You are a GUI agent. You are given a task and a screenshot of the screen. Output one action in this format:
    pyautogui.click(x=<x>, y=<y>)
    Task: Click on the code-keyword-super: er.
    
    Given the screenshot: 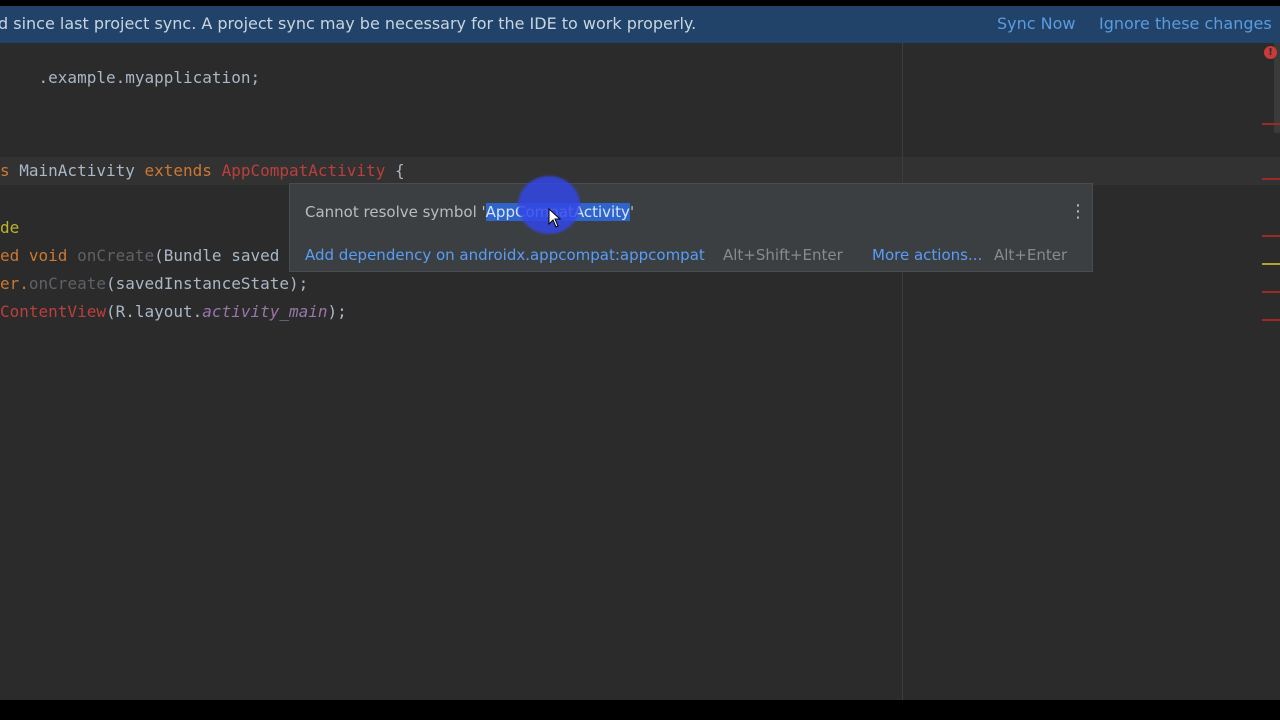 What is the action you would take?
    pyautogui.click(x=14, y=283)
    